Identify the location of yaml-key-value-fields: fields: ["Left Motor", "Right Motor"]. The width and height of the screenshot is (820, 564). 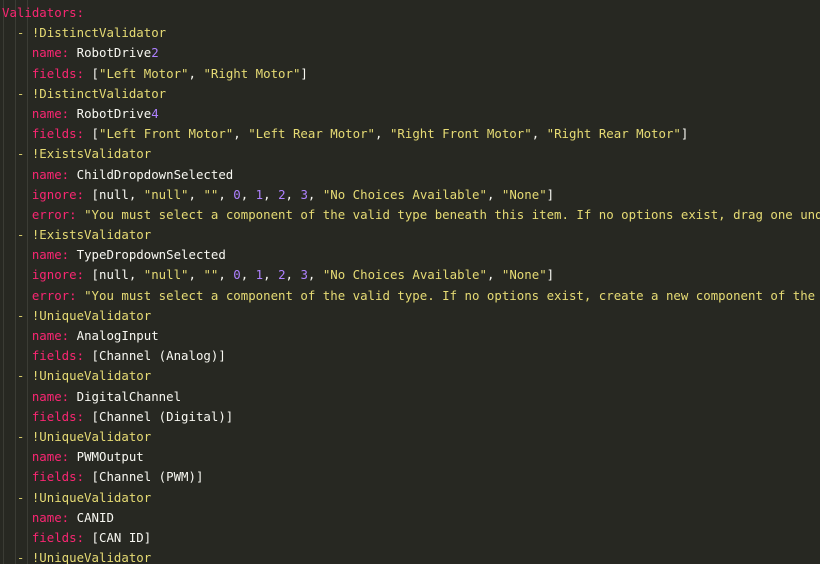
(410, 74).